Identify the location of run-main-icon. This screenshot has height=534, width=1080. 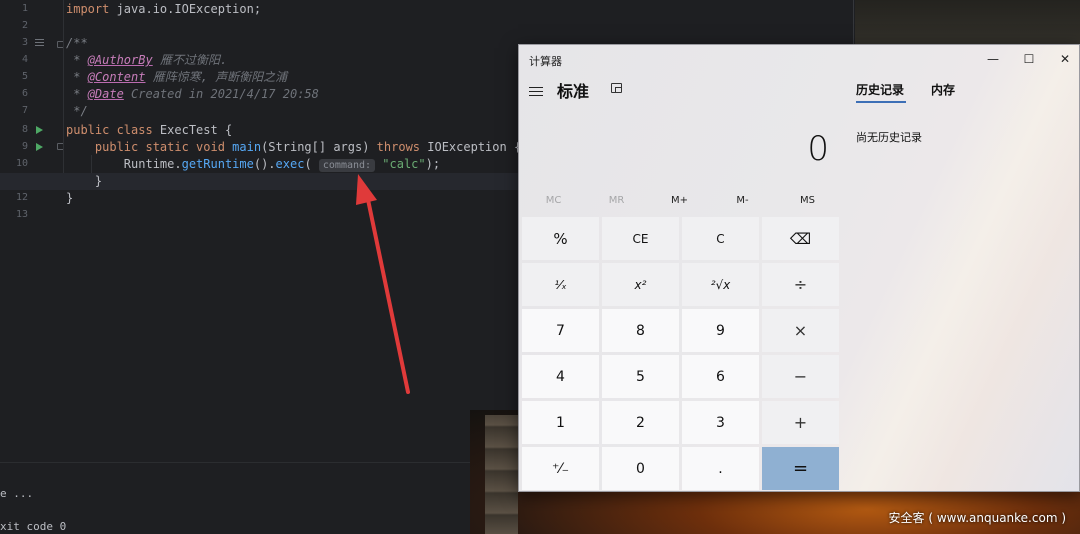
(39, 147).